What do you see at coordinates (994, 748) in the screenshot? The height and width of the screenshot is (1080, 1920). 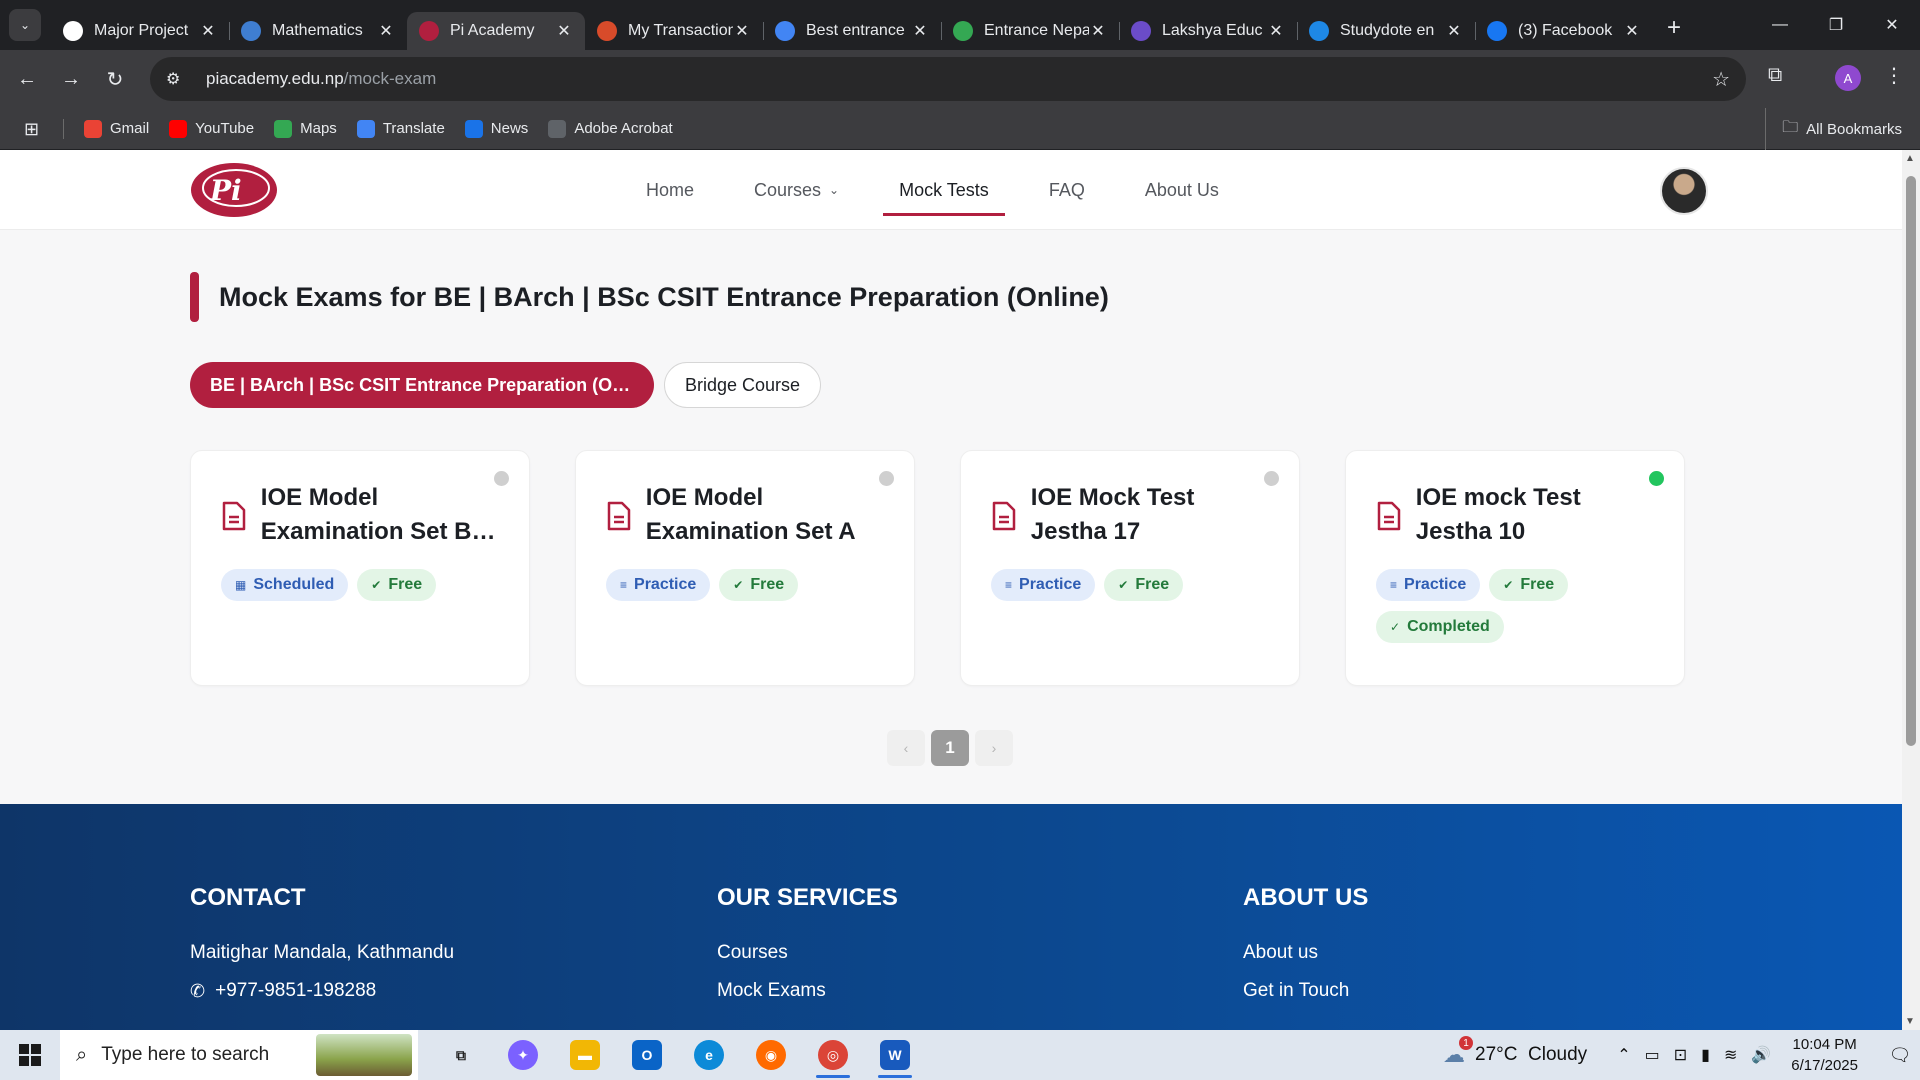 I see `pagination-next-button: ›` at bounding box center [994, 748].